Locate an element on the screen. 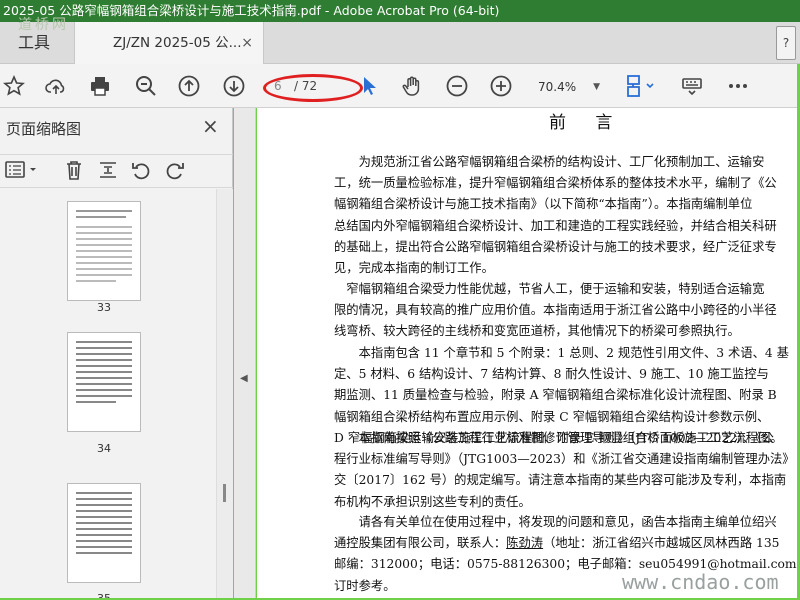 This screenshot has height=600, width=800. collapse-arrow-icon: ◀ is located at coordinates (244, 378).